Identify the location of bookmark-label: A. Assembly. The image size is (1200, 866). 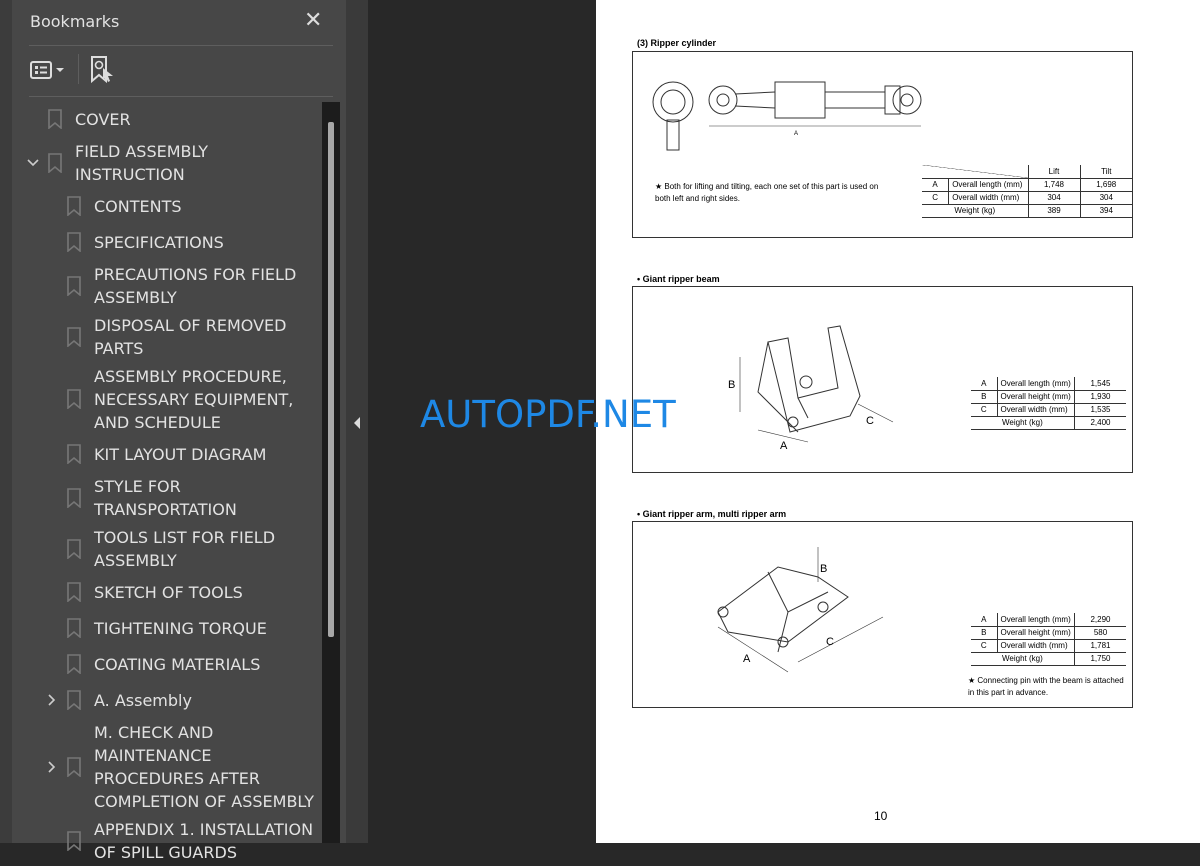
(143, 700).